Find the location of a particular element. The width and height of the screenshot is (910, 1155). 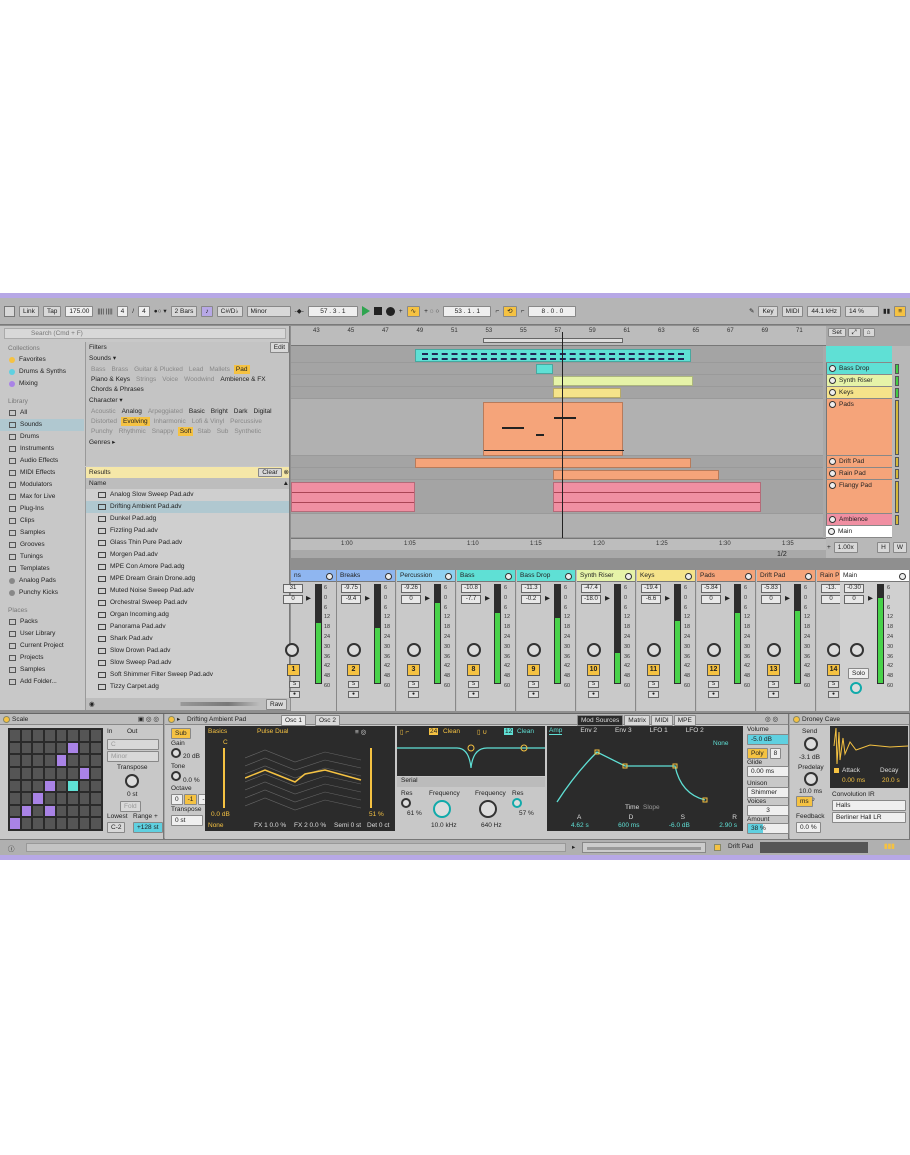

device-chain-overview is located at coordinates (814, 847).